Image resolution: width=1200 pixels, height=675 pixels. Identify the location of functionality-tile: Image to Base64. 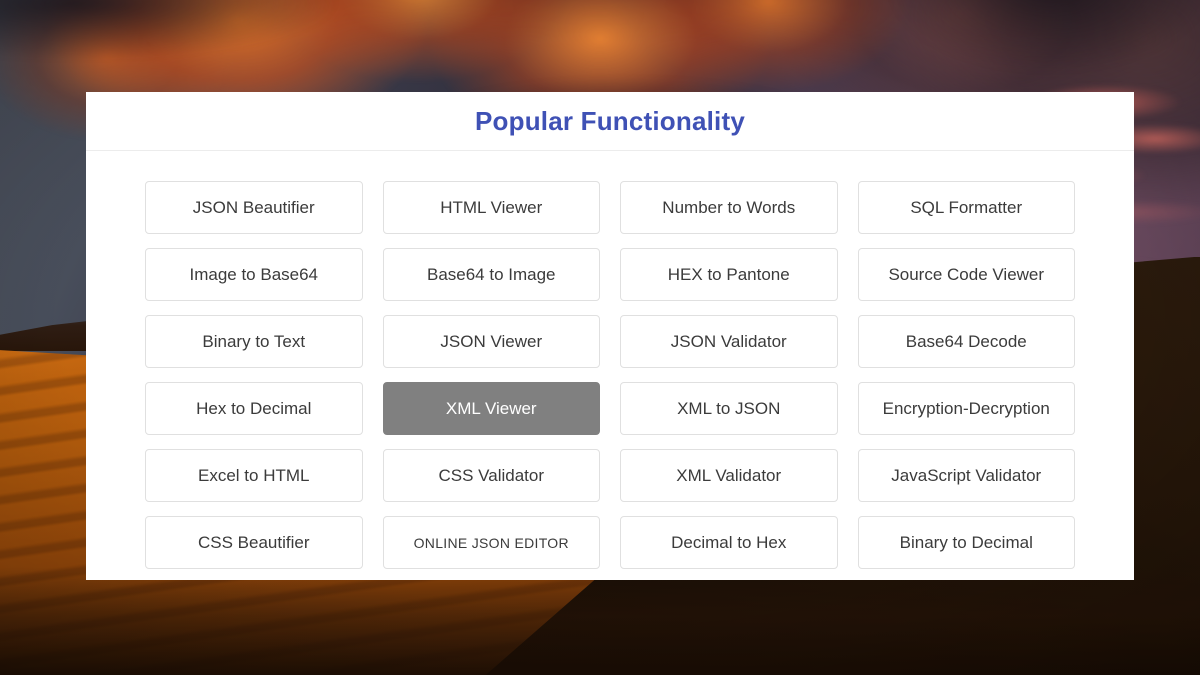
(254, 274).